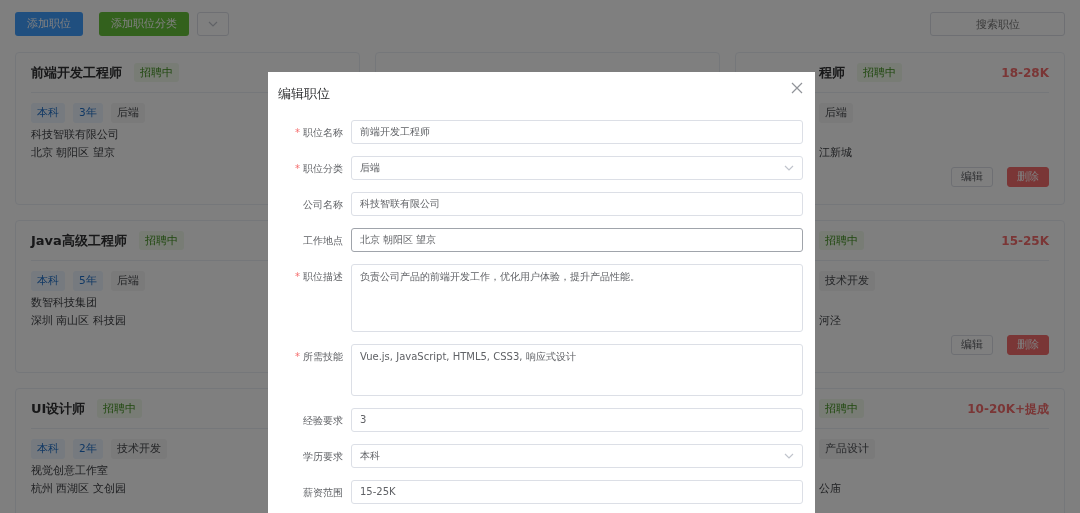 This screenshot has width=1080, height=513. Describe the element at coordinates (577, 297) in the screenshot. I see `text-area: 负责公司产品的前端开发工作，优化用户体验，提升产品性能。` at that location.